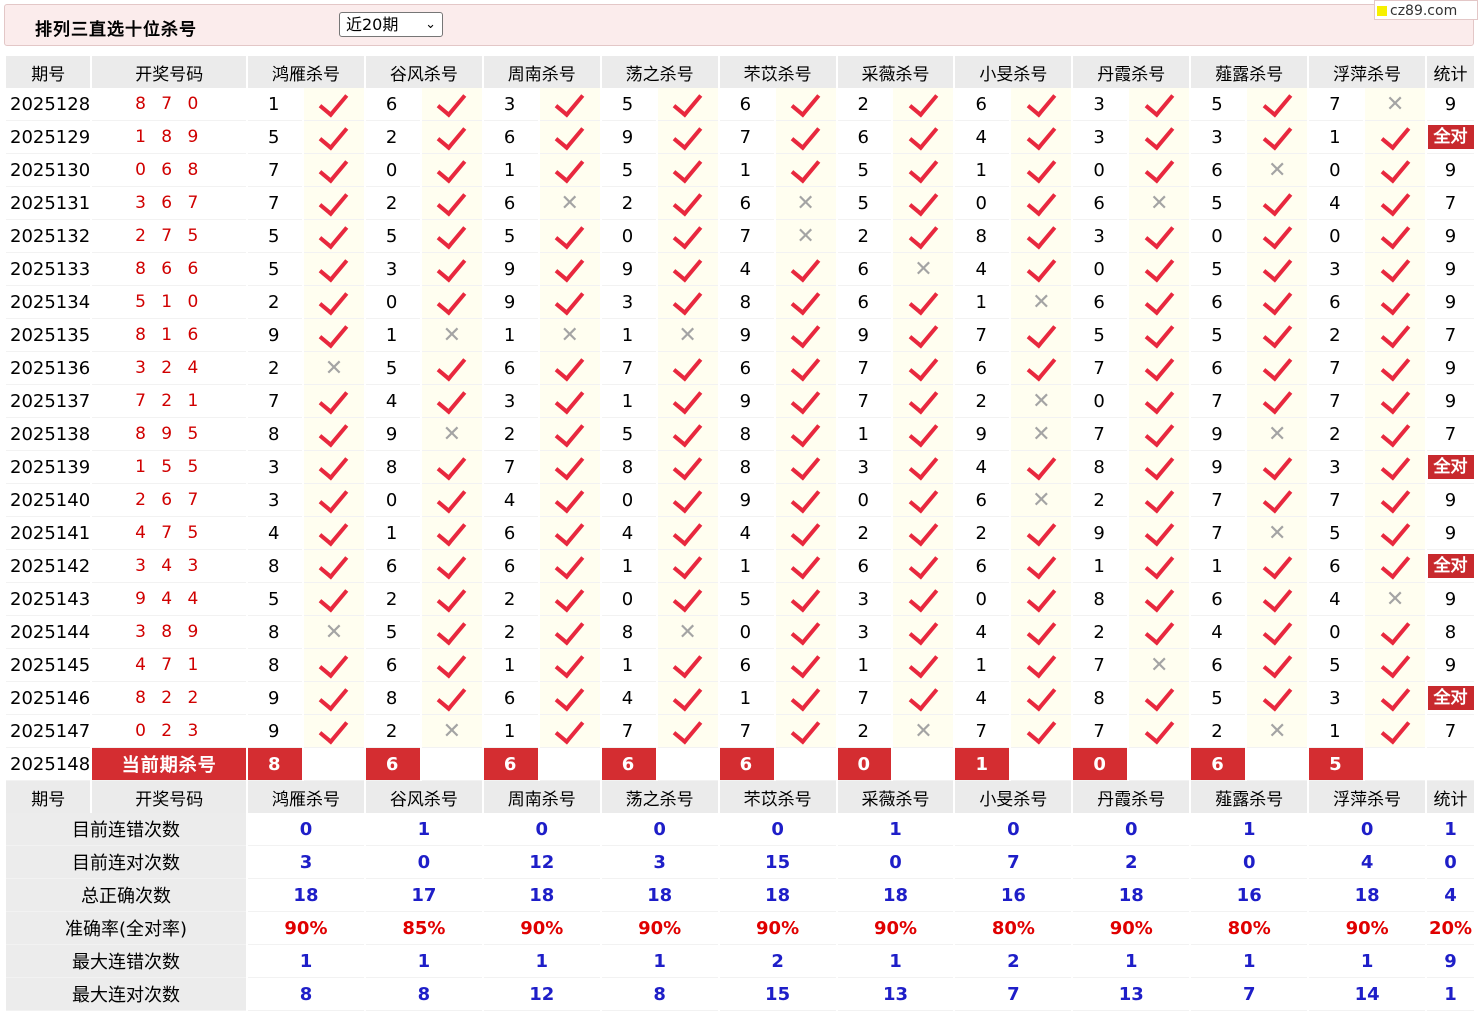  Describe the element at coordinates (628, 137) in the screenshot. I see `kill-number-cell: 9` at that location.